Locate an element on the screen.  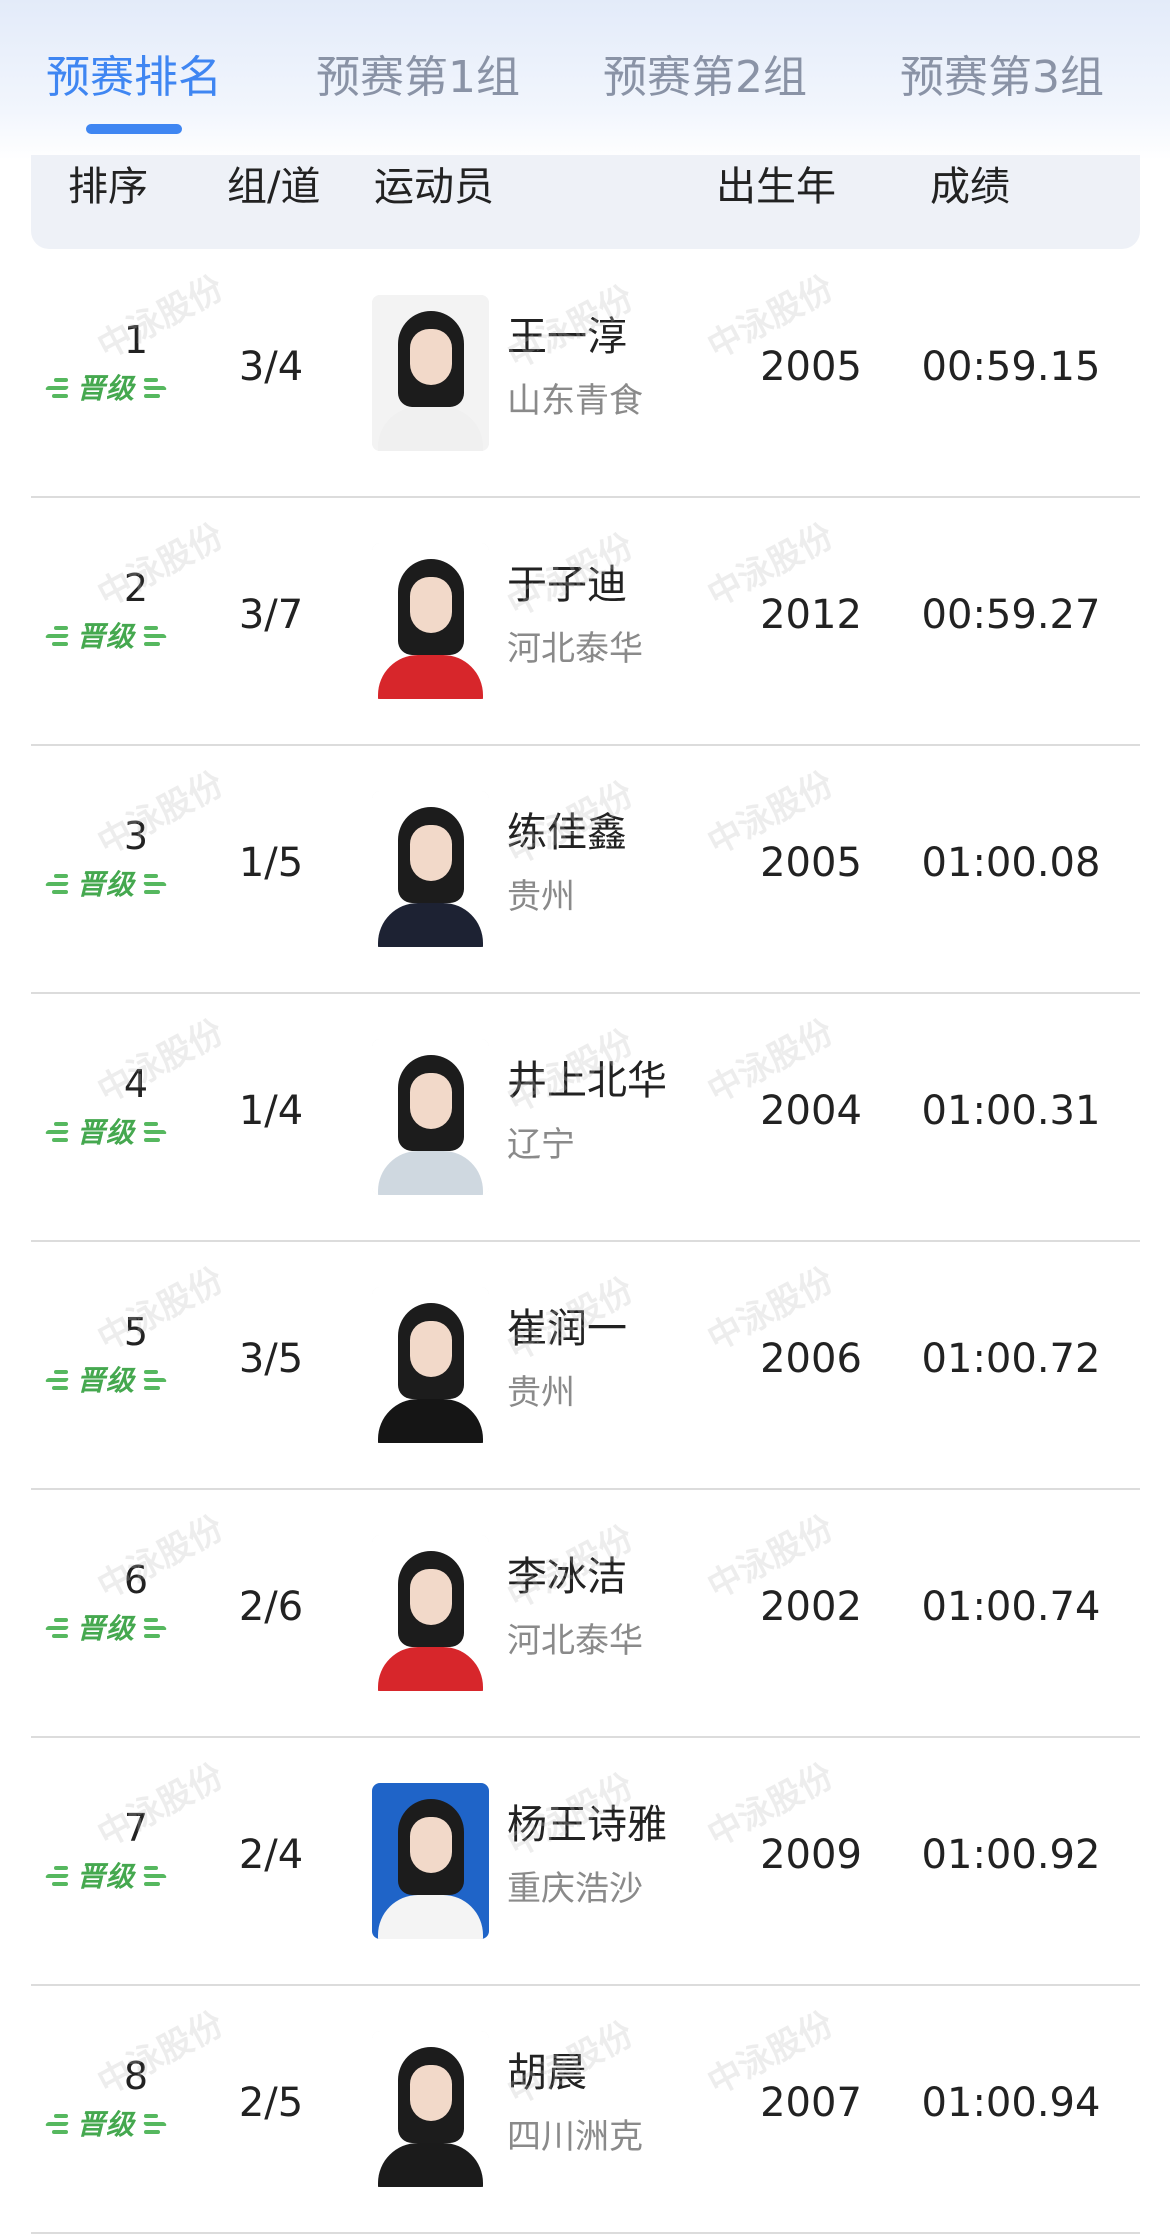
result-time: 01:00.92 is located at coordinates (1011, 1855).